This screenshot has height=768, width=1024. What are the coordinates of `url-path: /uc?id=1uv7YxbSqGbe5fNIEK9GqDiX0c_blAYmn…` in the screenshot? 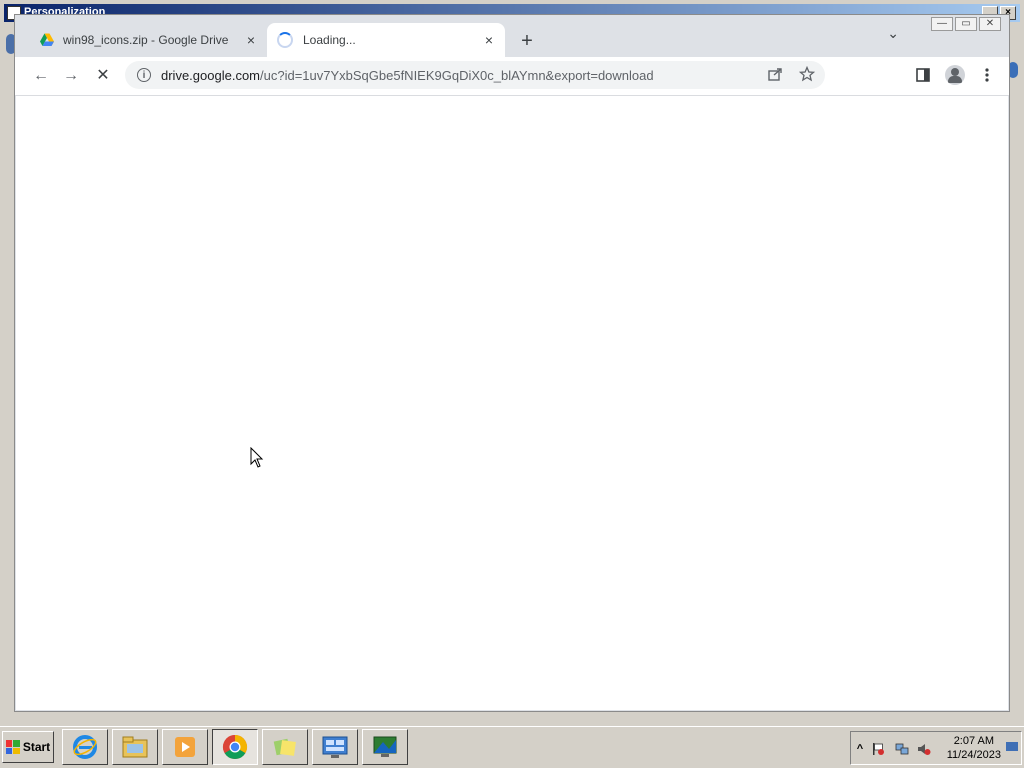 It's located at (457, 75).